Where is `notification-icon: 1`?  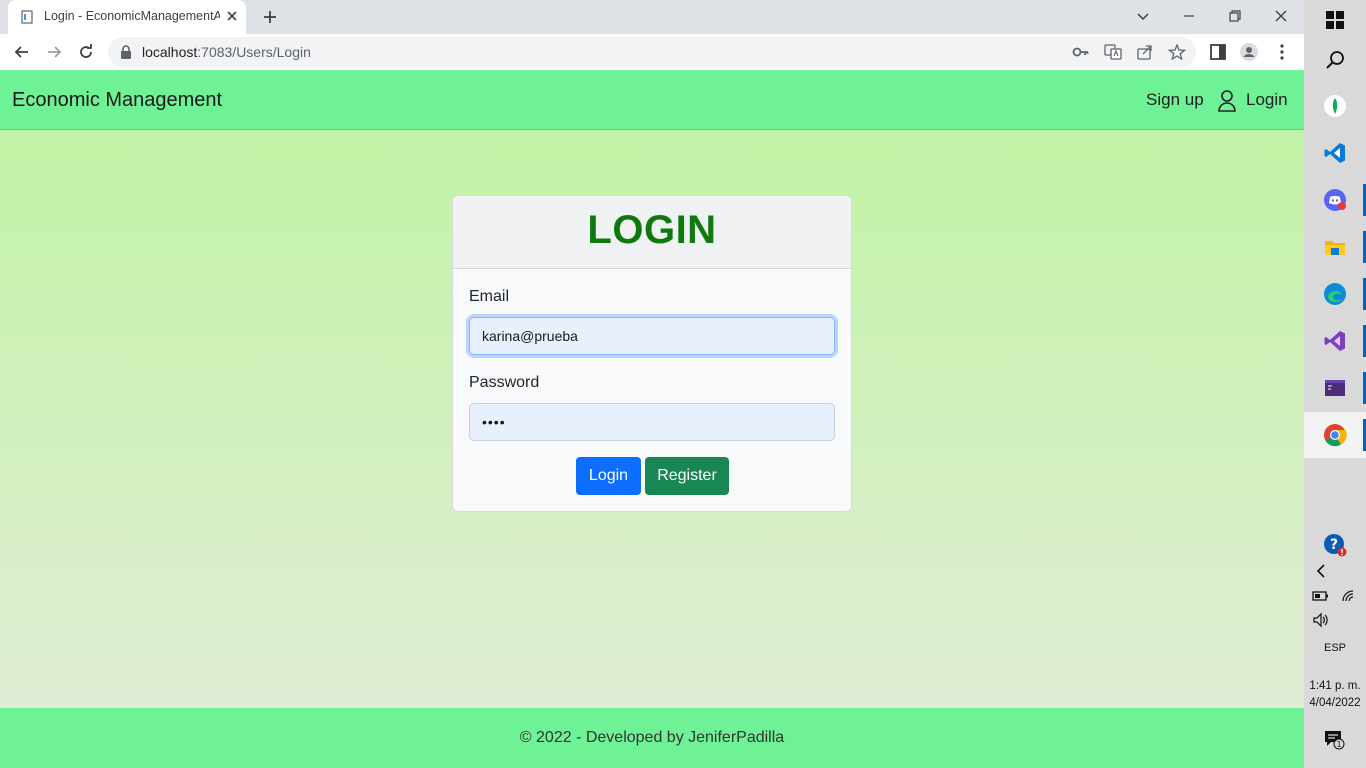 notification-icon: 1 is located at coordinates (1334, 739).